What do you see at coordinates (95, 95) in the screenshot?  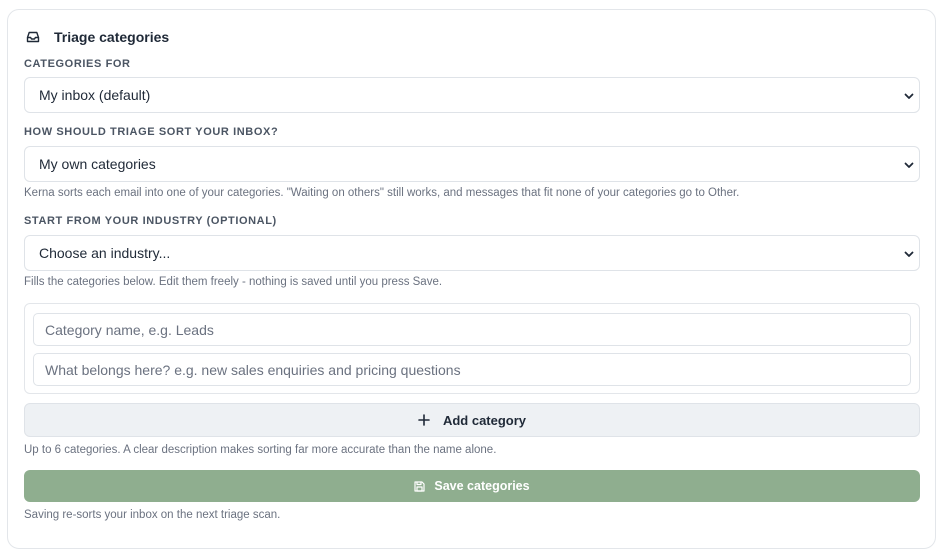 I see `categories-for-value: My inbox (default)` at bounding box center [95, 95].